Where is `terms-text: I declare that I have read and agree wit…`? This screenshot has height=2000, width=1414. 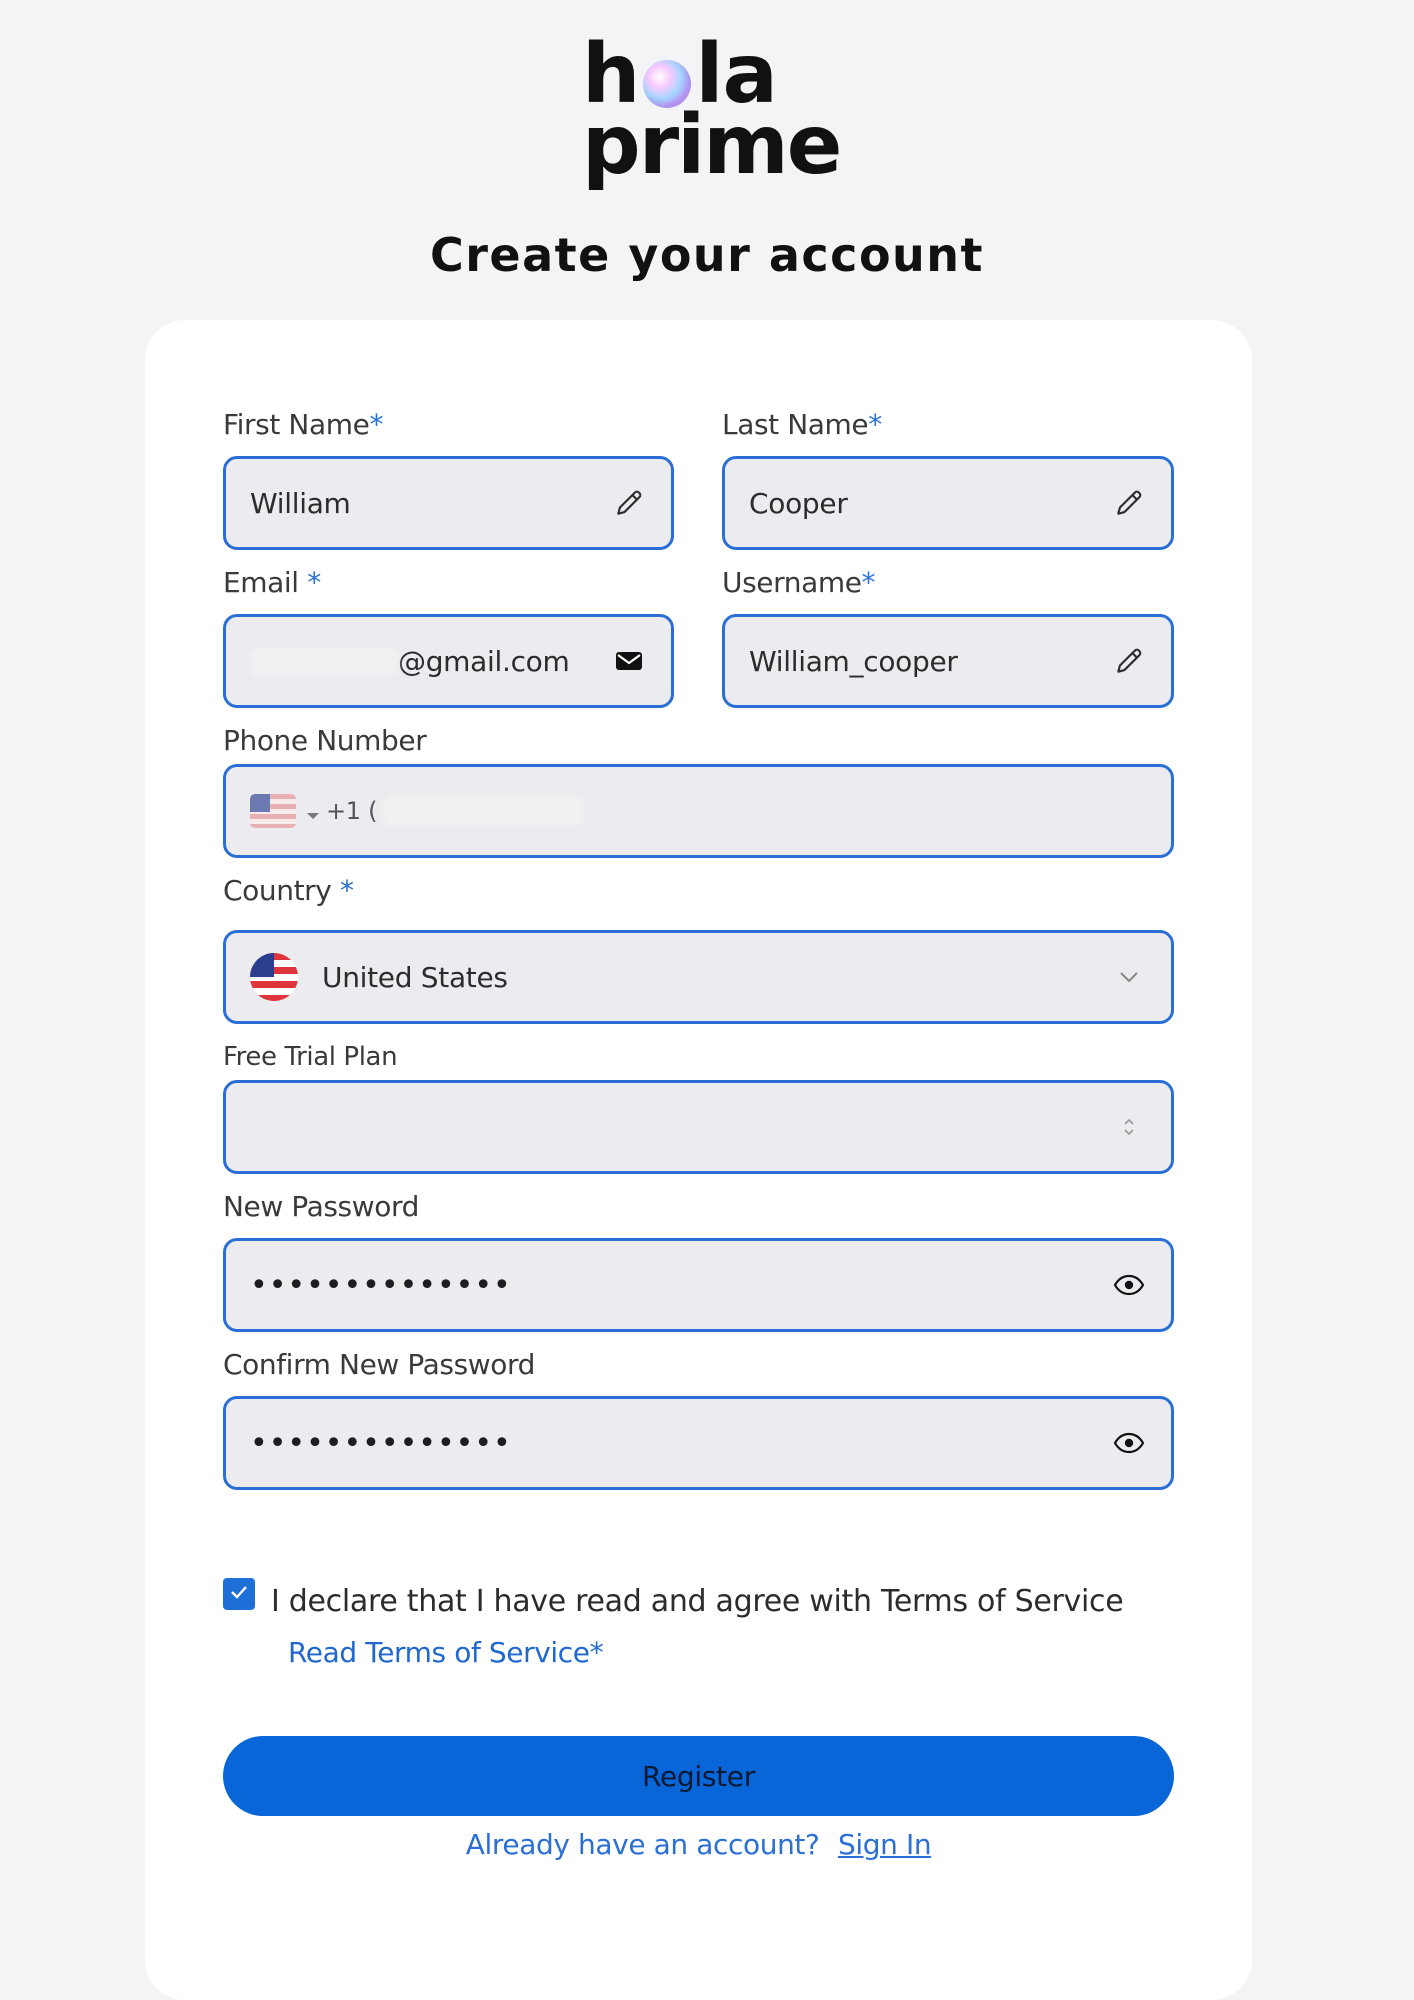 terms-text: I declare that I have read and agree wit… is located at coordinates (697, 1601).